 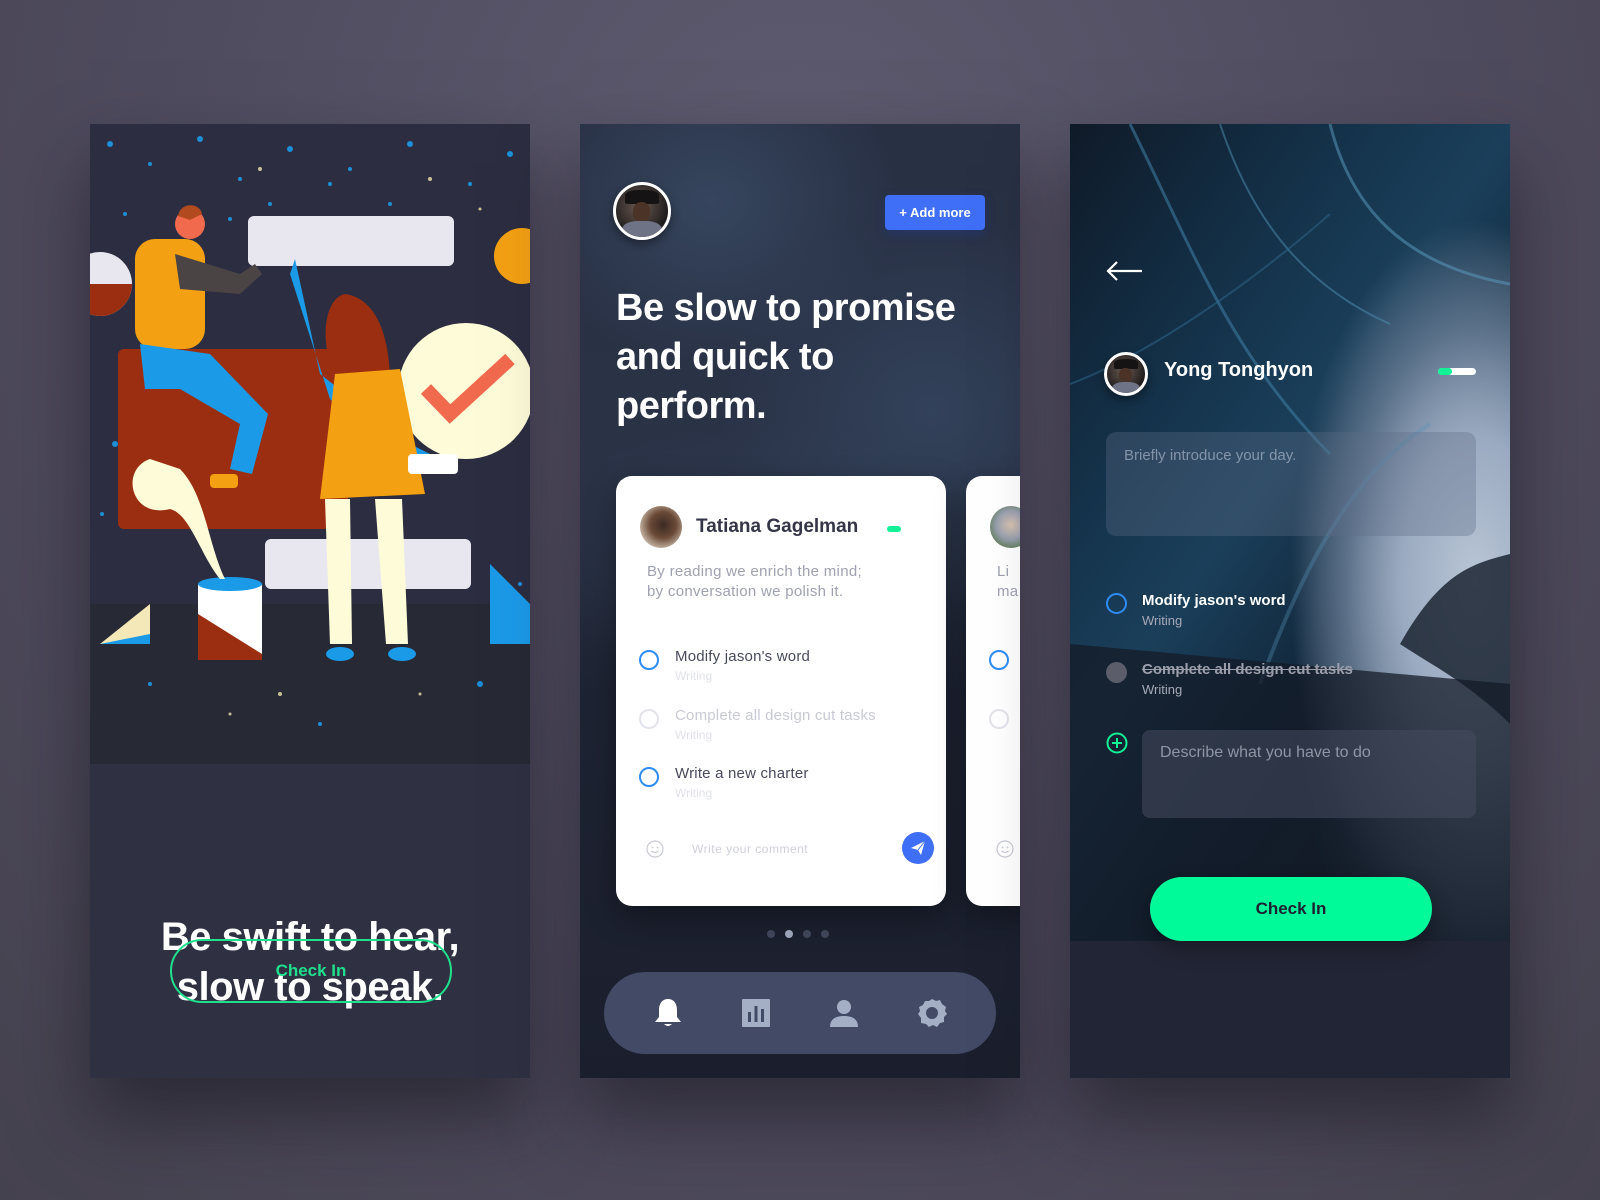 What do you see at coordinates (786, 308) in the screenshot?
I see `headline-line: Be slow to promise` at bounding box center [786, 308].